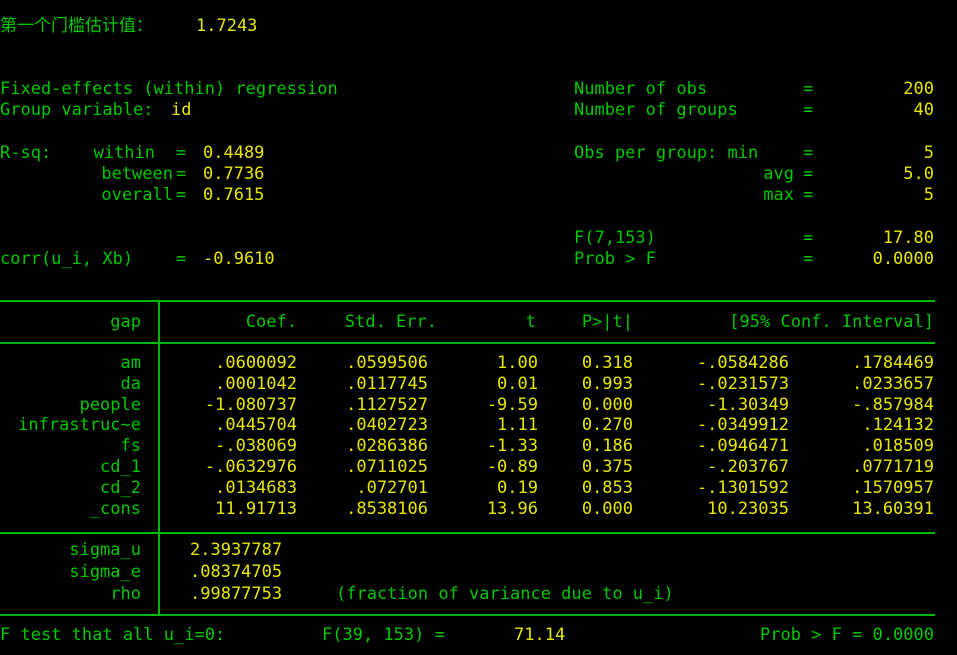 The height and width of the screenshot is (655, 957). I want to click on ngroups-label: Number of groups, so click(656, 110).